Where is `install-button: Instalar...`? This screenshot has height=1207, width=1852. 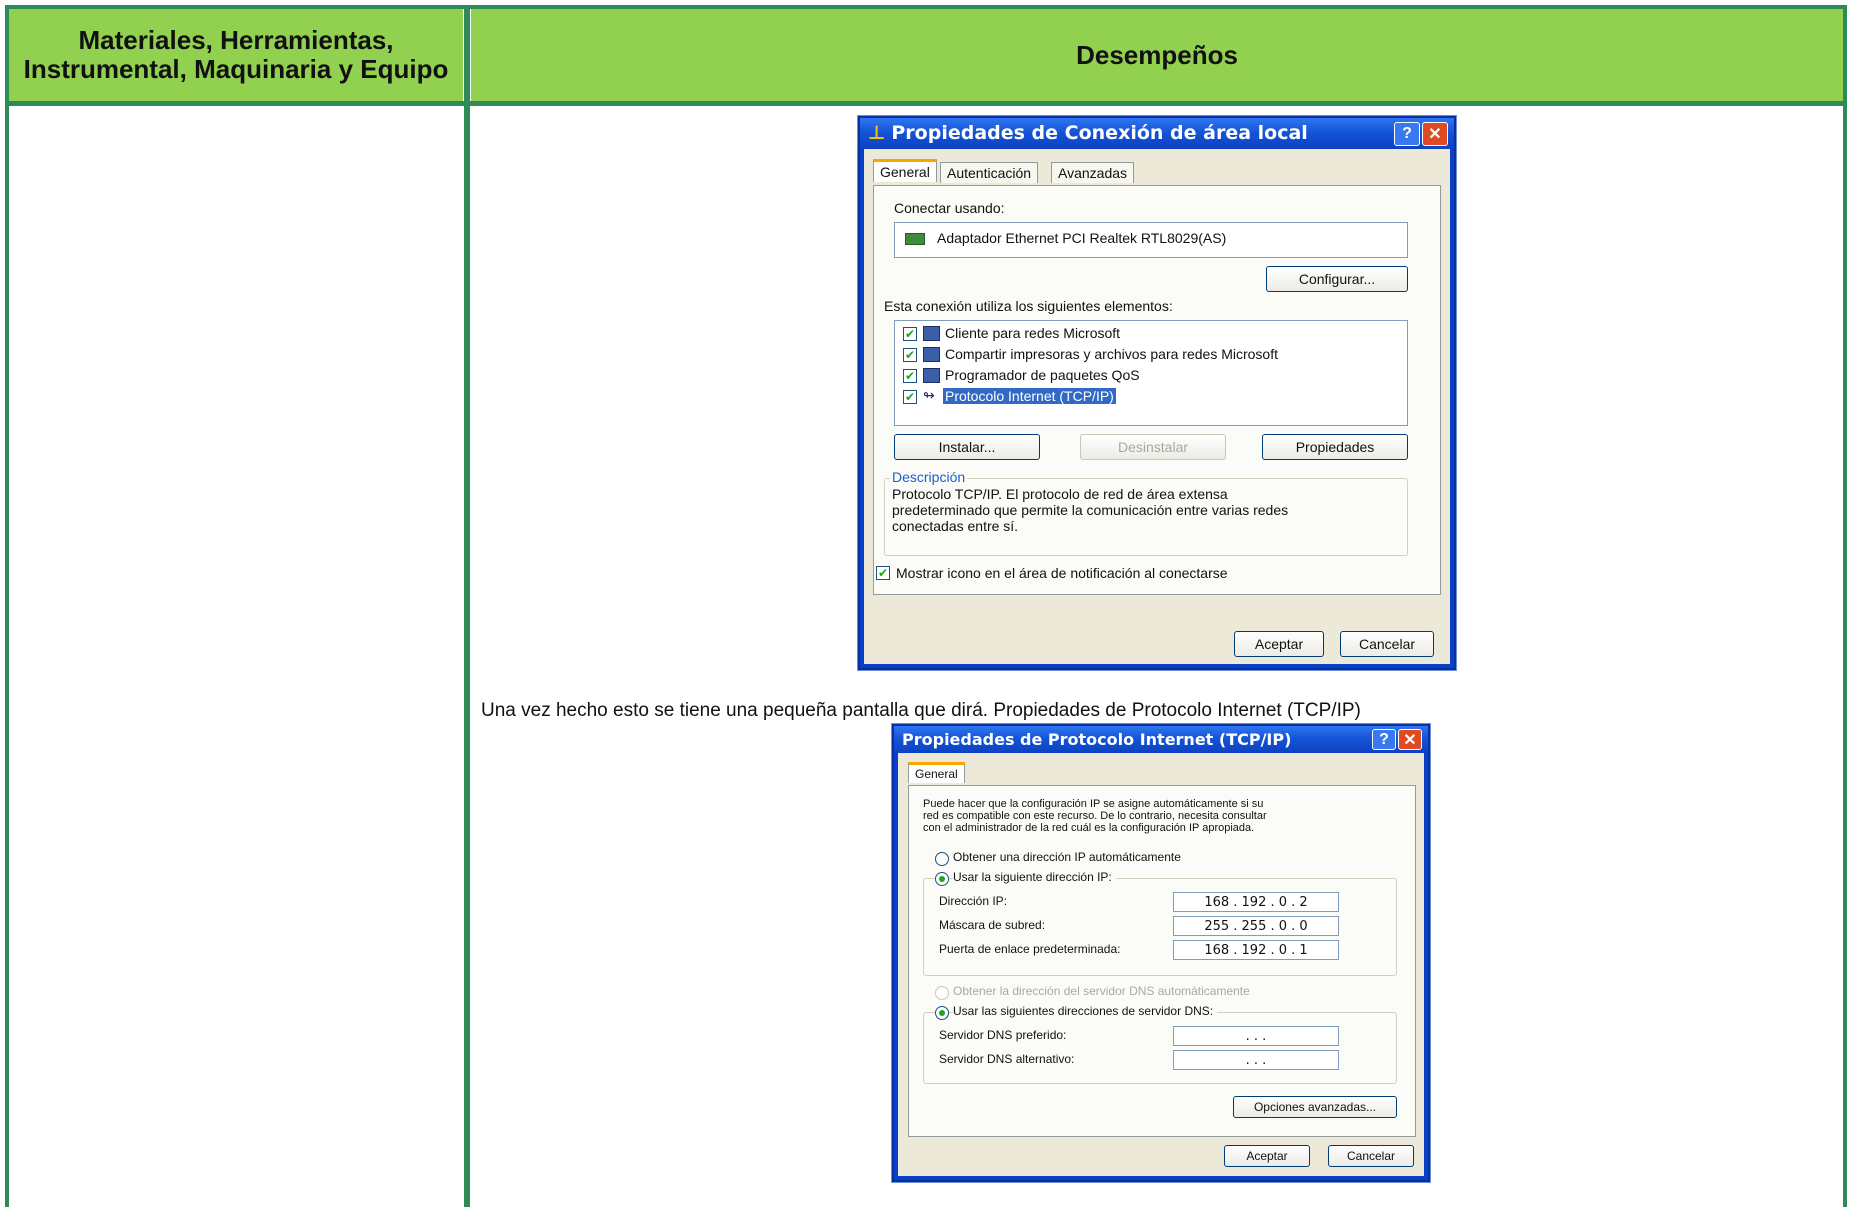
install-button: Instalar... is located at coordinates (967, 447).